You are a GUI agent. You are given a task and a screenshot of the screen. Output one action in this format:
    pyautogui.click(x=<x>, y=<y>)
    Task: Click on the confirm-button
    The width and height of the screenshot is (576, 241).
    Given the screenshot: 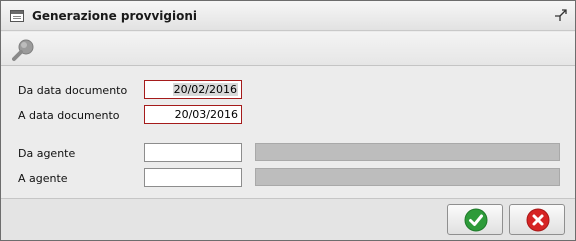 What is the action you would take?
    pyautogui.click(x=475, y=219)
    